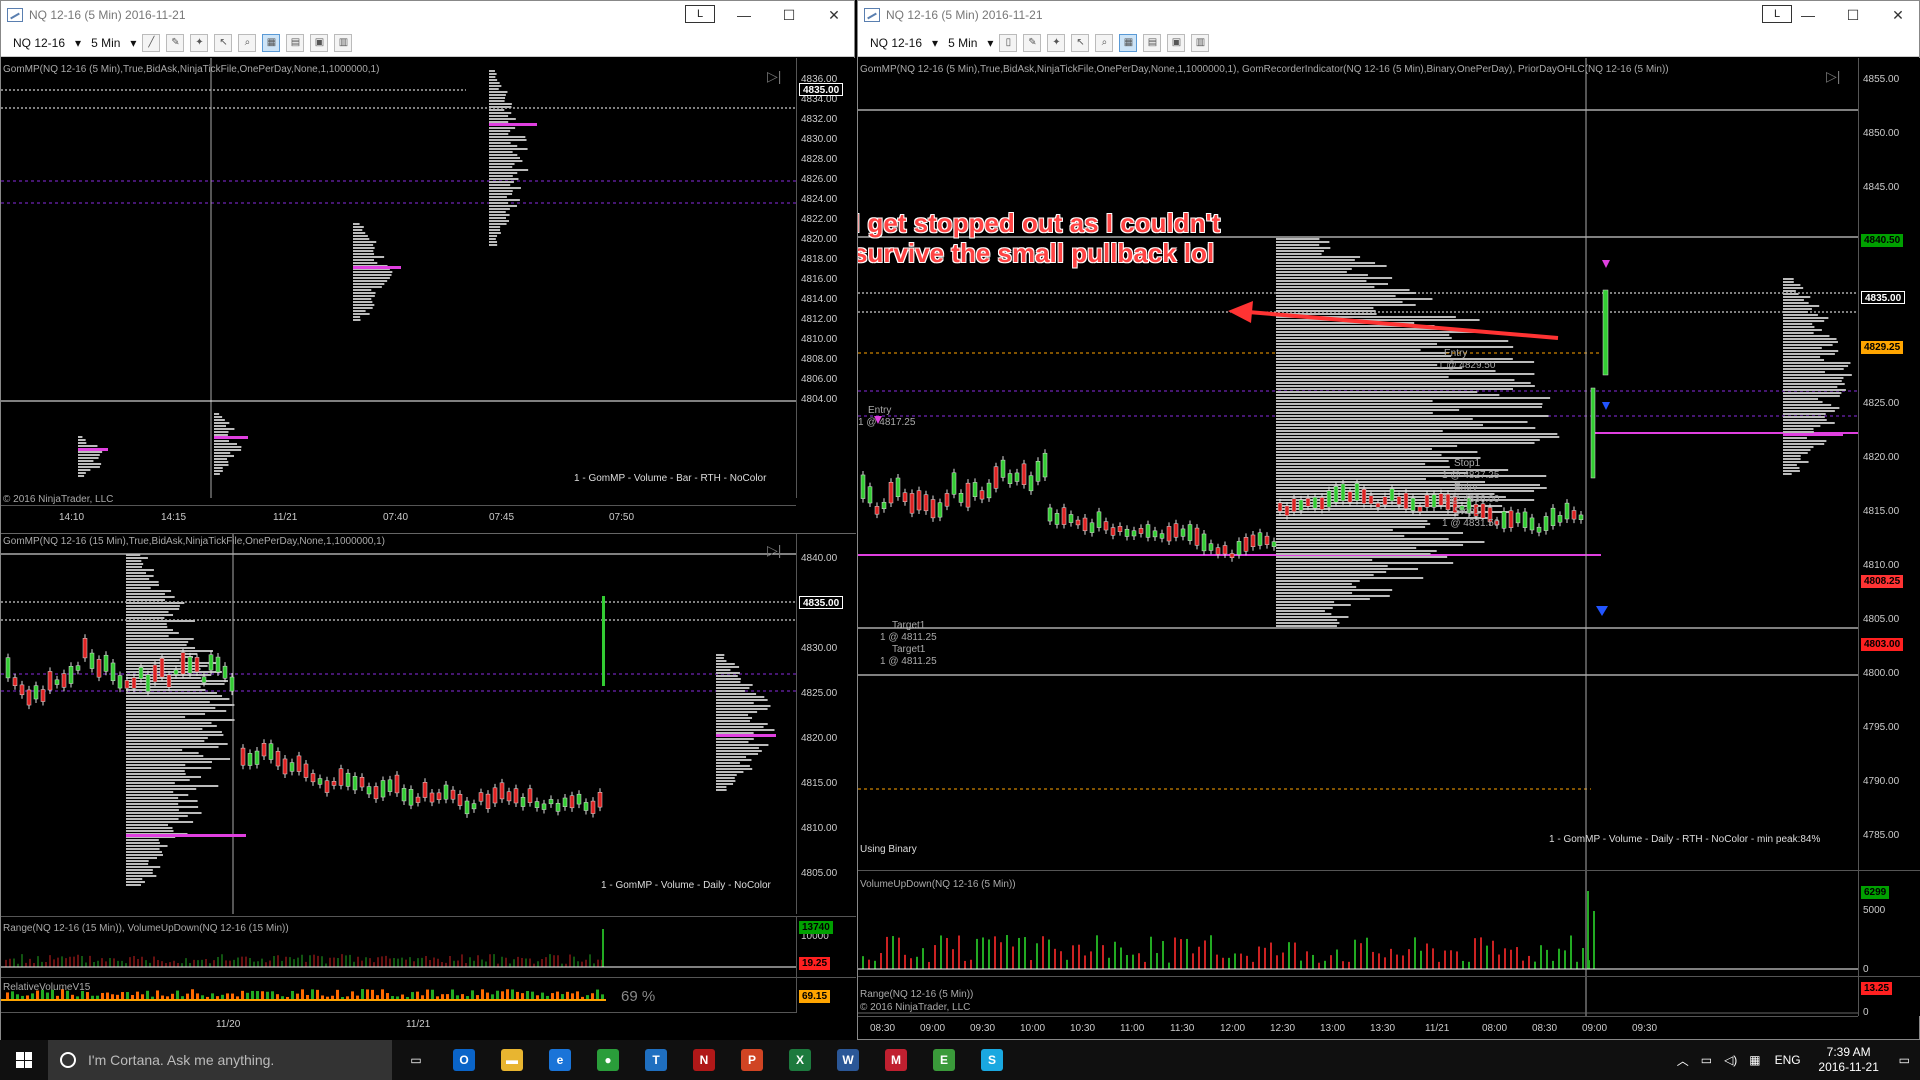  What do you see at coordinates (1889, 996) in the screenshot?
I see `right-range-axis: 13.25 0` at bounding box center [1889, 996].